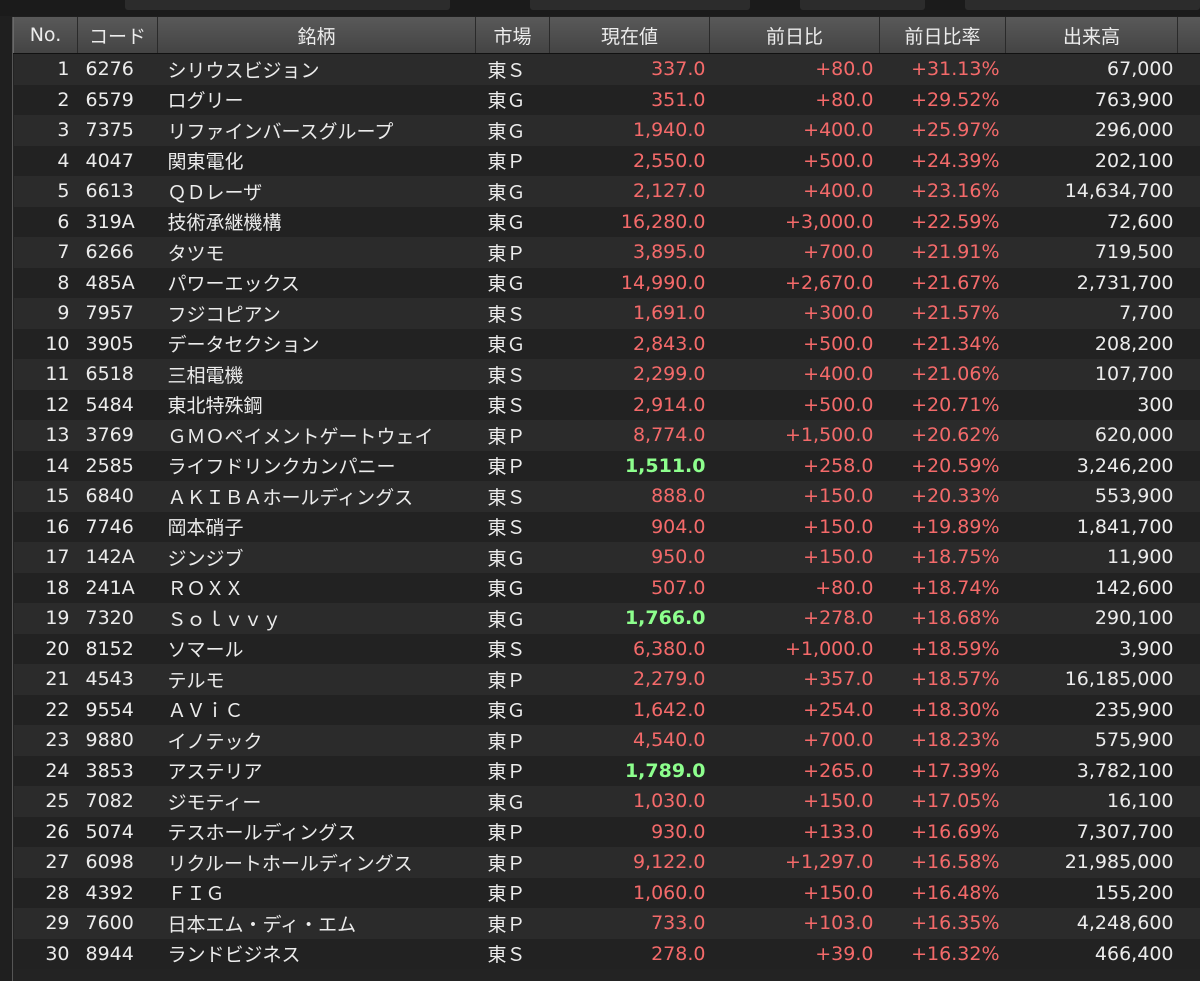  I want to click on price-cell: 4,540.0, so click(629, 740).